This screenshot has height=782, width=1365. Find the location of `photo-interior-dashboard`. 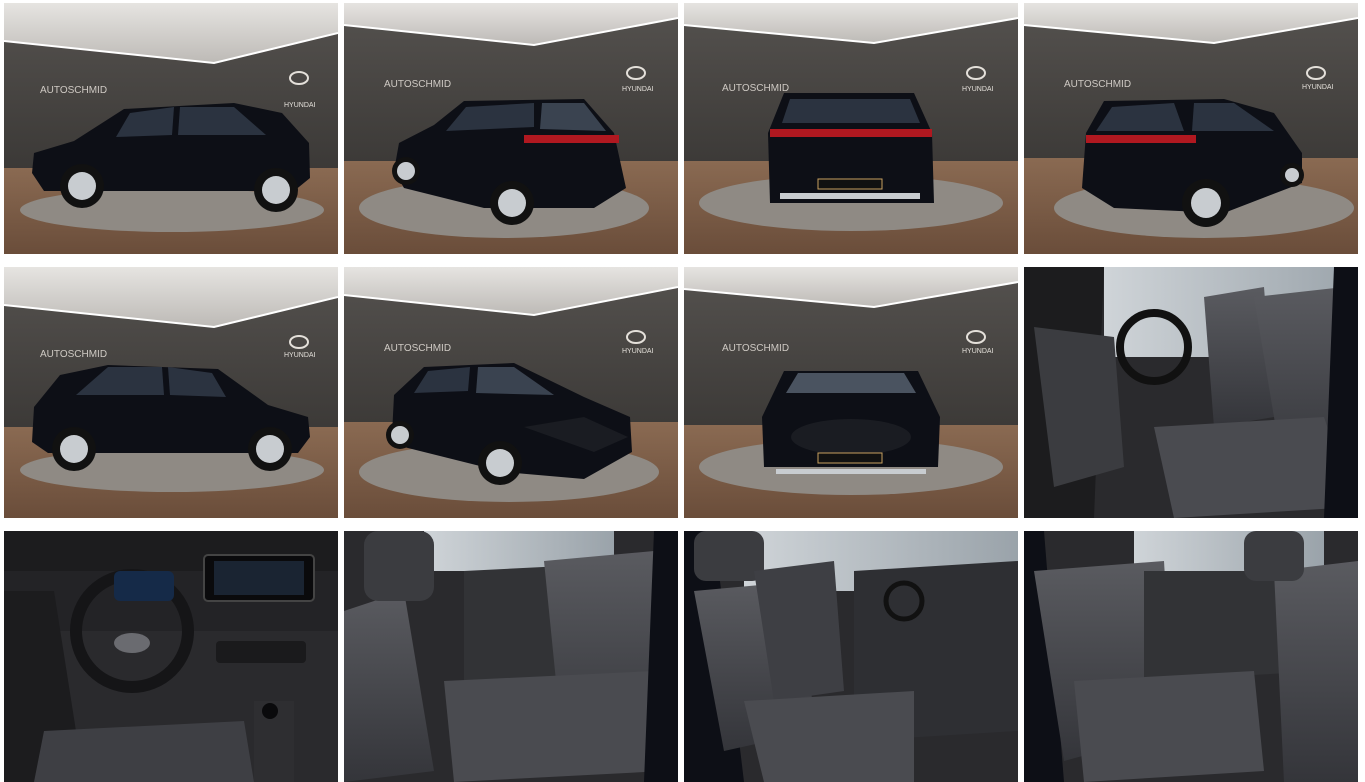

photo-interior-dashboard is located at coordinates (171, 656).